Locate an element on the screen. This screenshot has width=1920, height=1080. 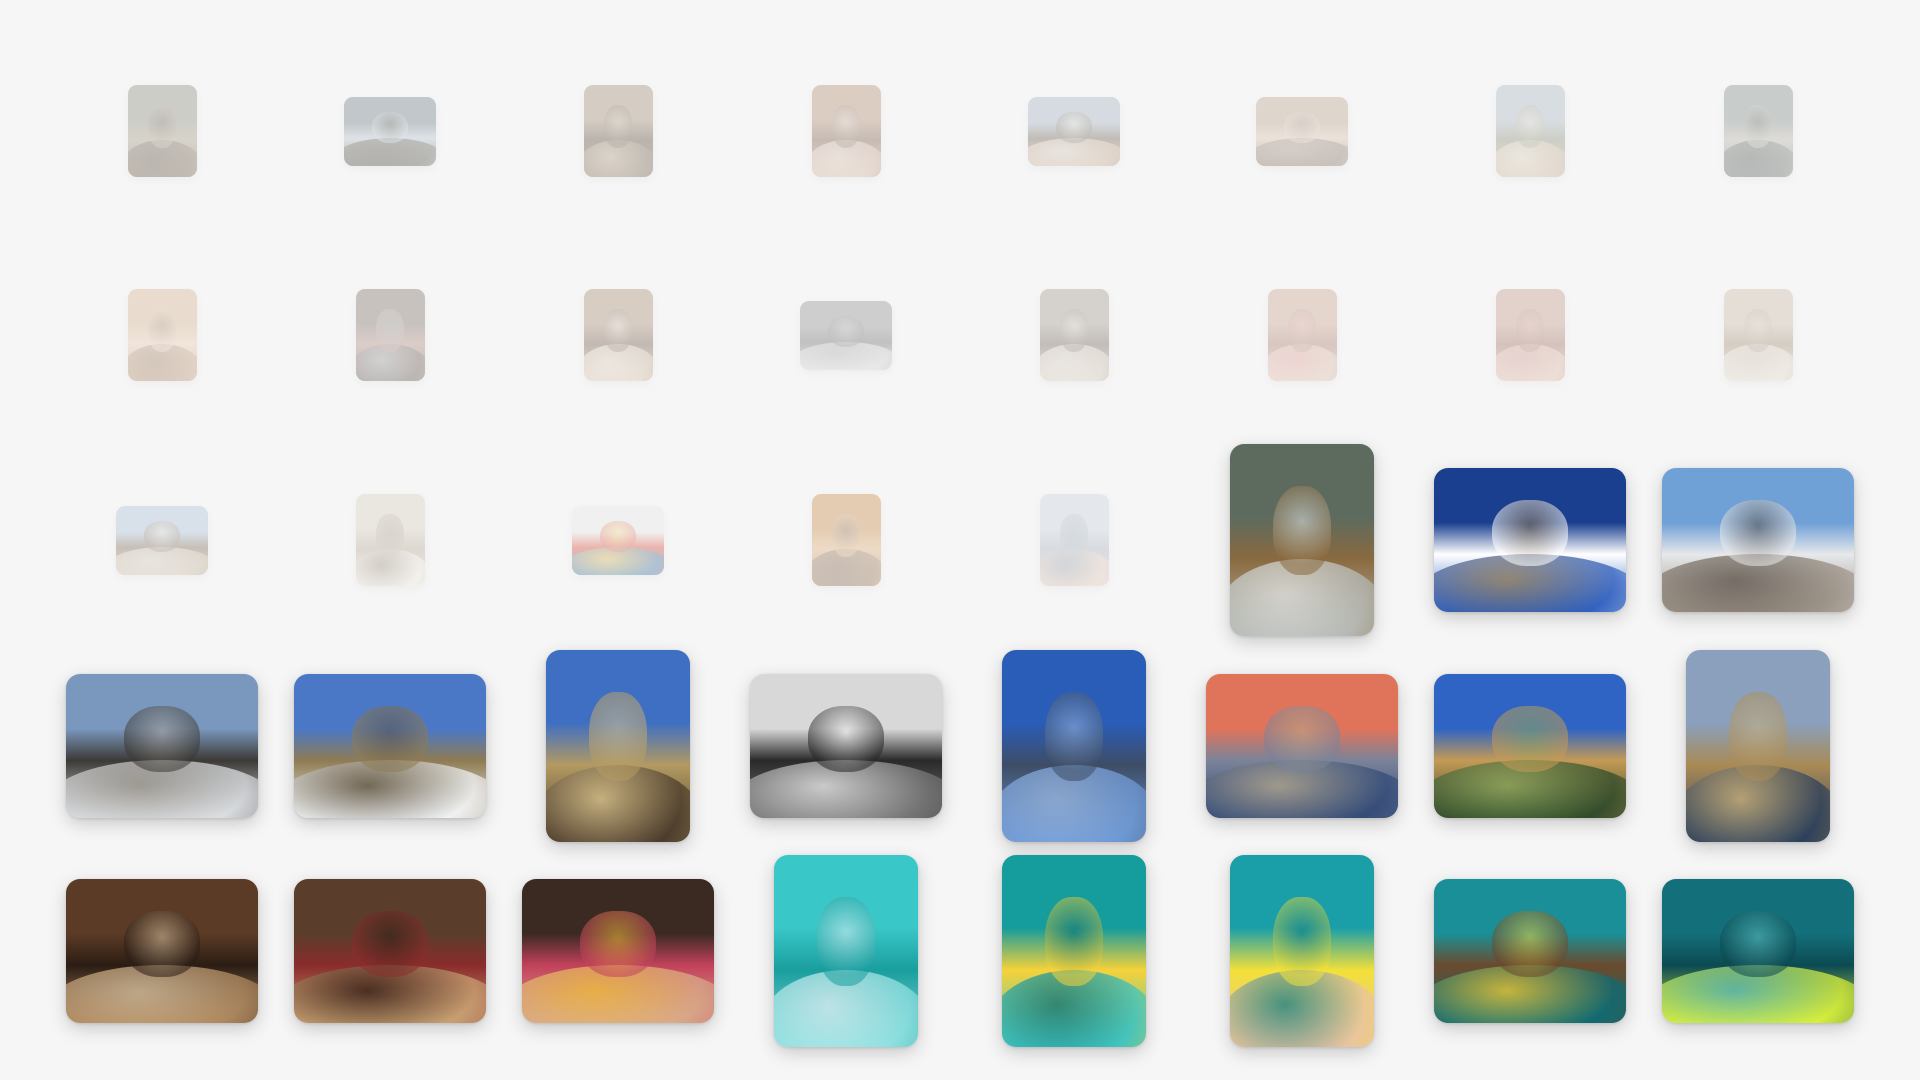
photo-thumbnail-girl-on-floor is located at coordinates (390, 335).